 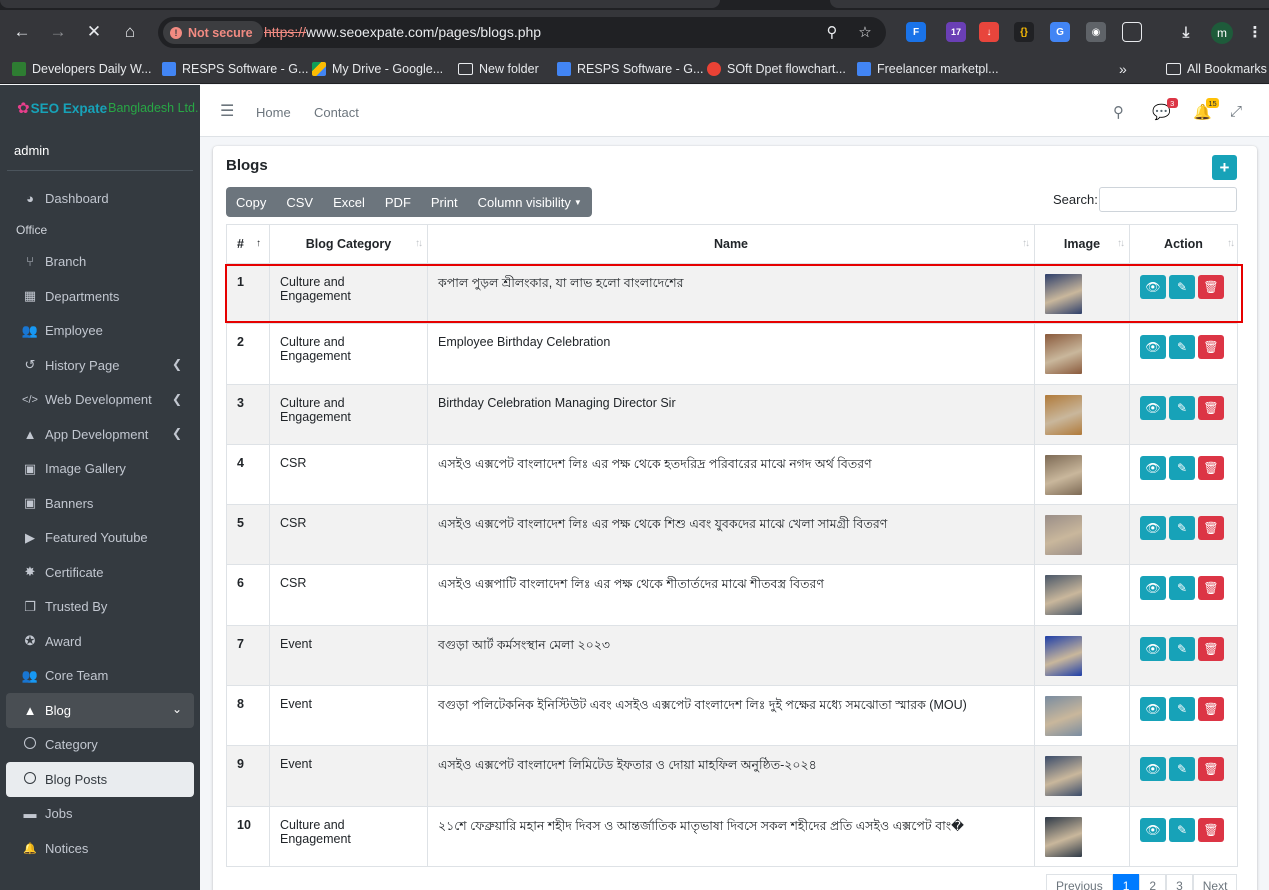 What do you see at coordinates (100, 607) in the screenshot?
I see `sidebar-item-trusted-by: ❐ Trusted By` at bounding box center [100, 607].